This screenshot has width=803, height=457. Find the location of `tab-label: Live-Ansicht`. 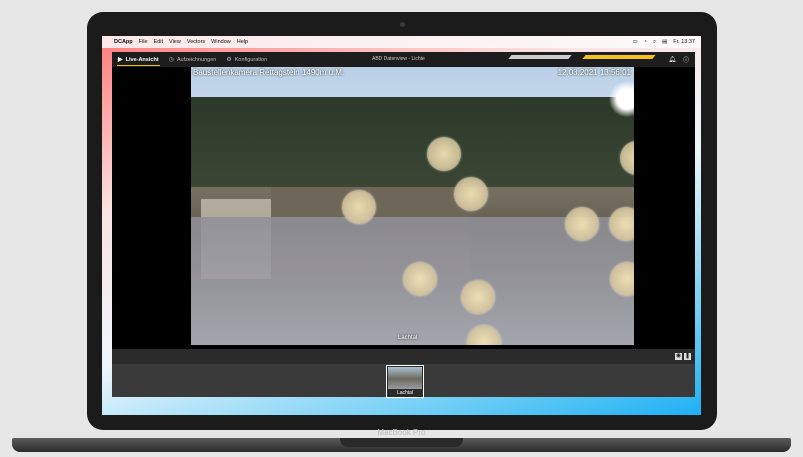

tab-label: Live-Ansicht is located at coordinates (142, 59).